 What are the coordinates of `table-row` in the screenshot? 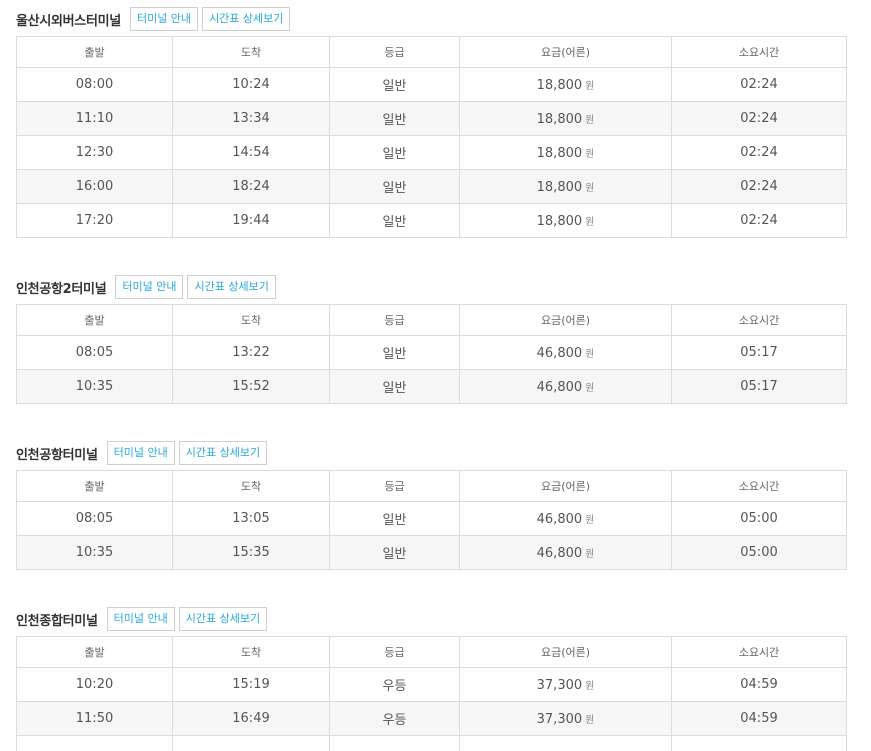 It's located at (431, 743).